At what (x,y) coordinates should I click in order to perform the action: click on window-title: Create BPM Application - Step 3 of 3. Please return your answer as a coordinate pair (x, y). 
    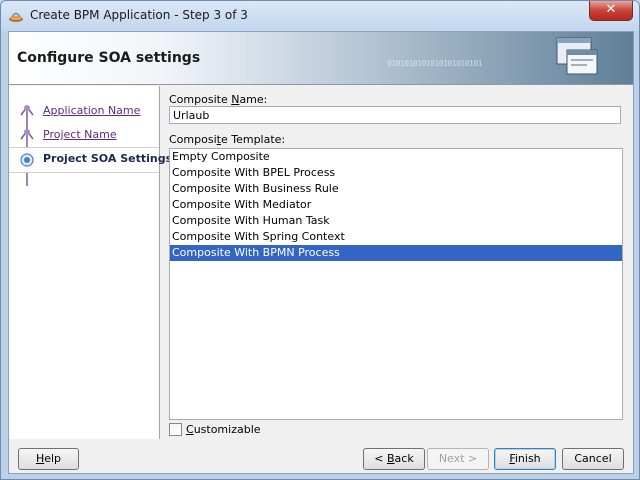
    Looking at the image, I should click on (139, 15).